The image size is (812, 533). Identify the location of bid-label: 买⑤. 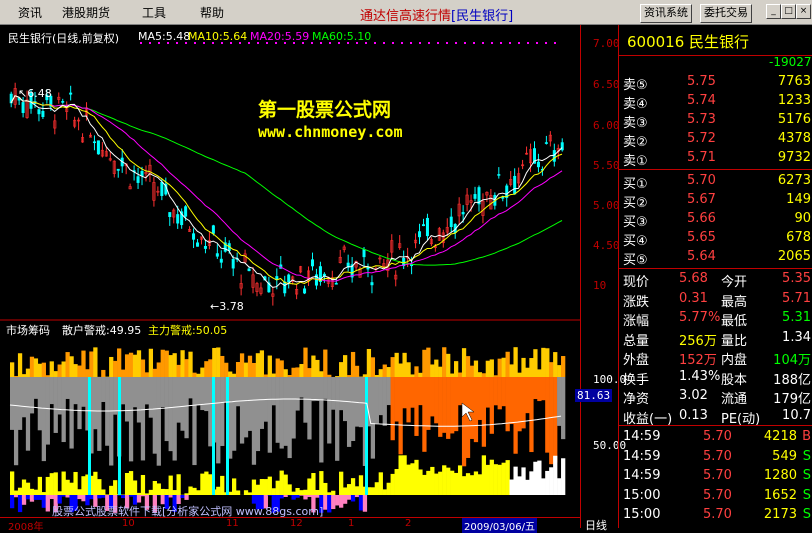
(635, 258).